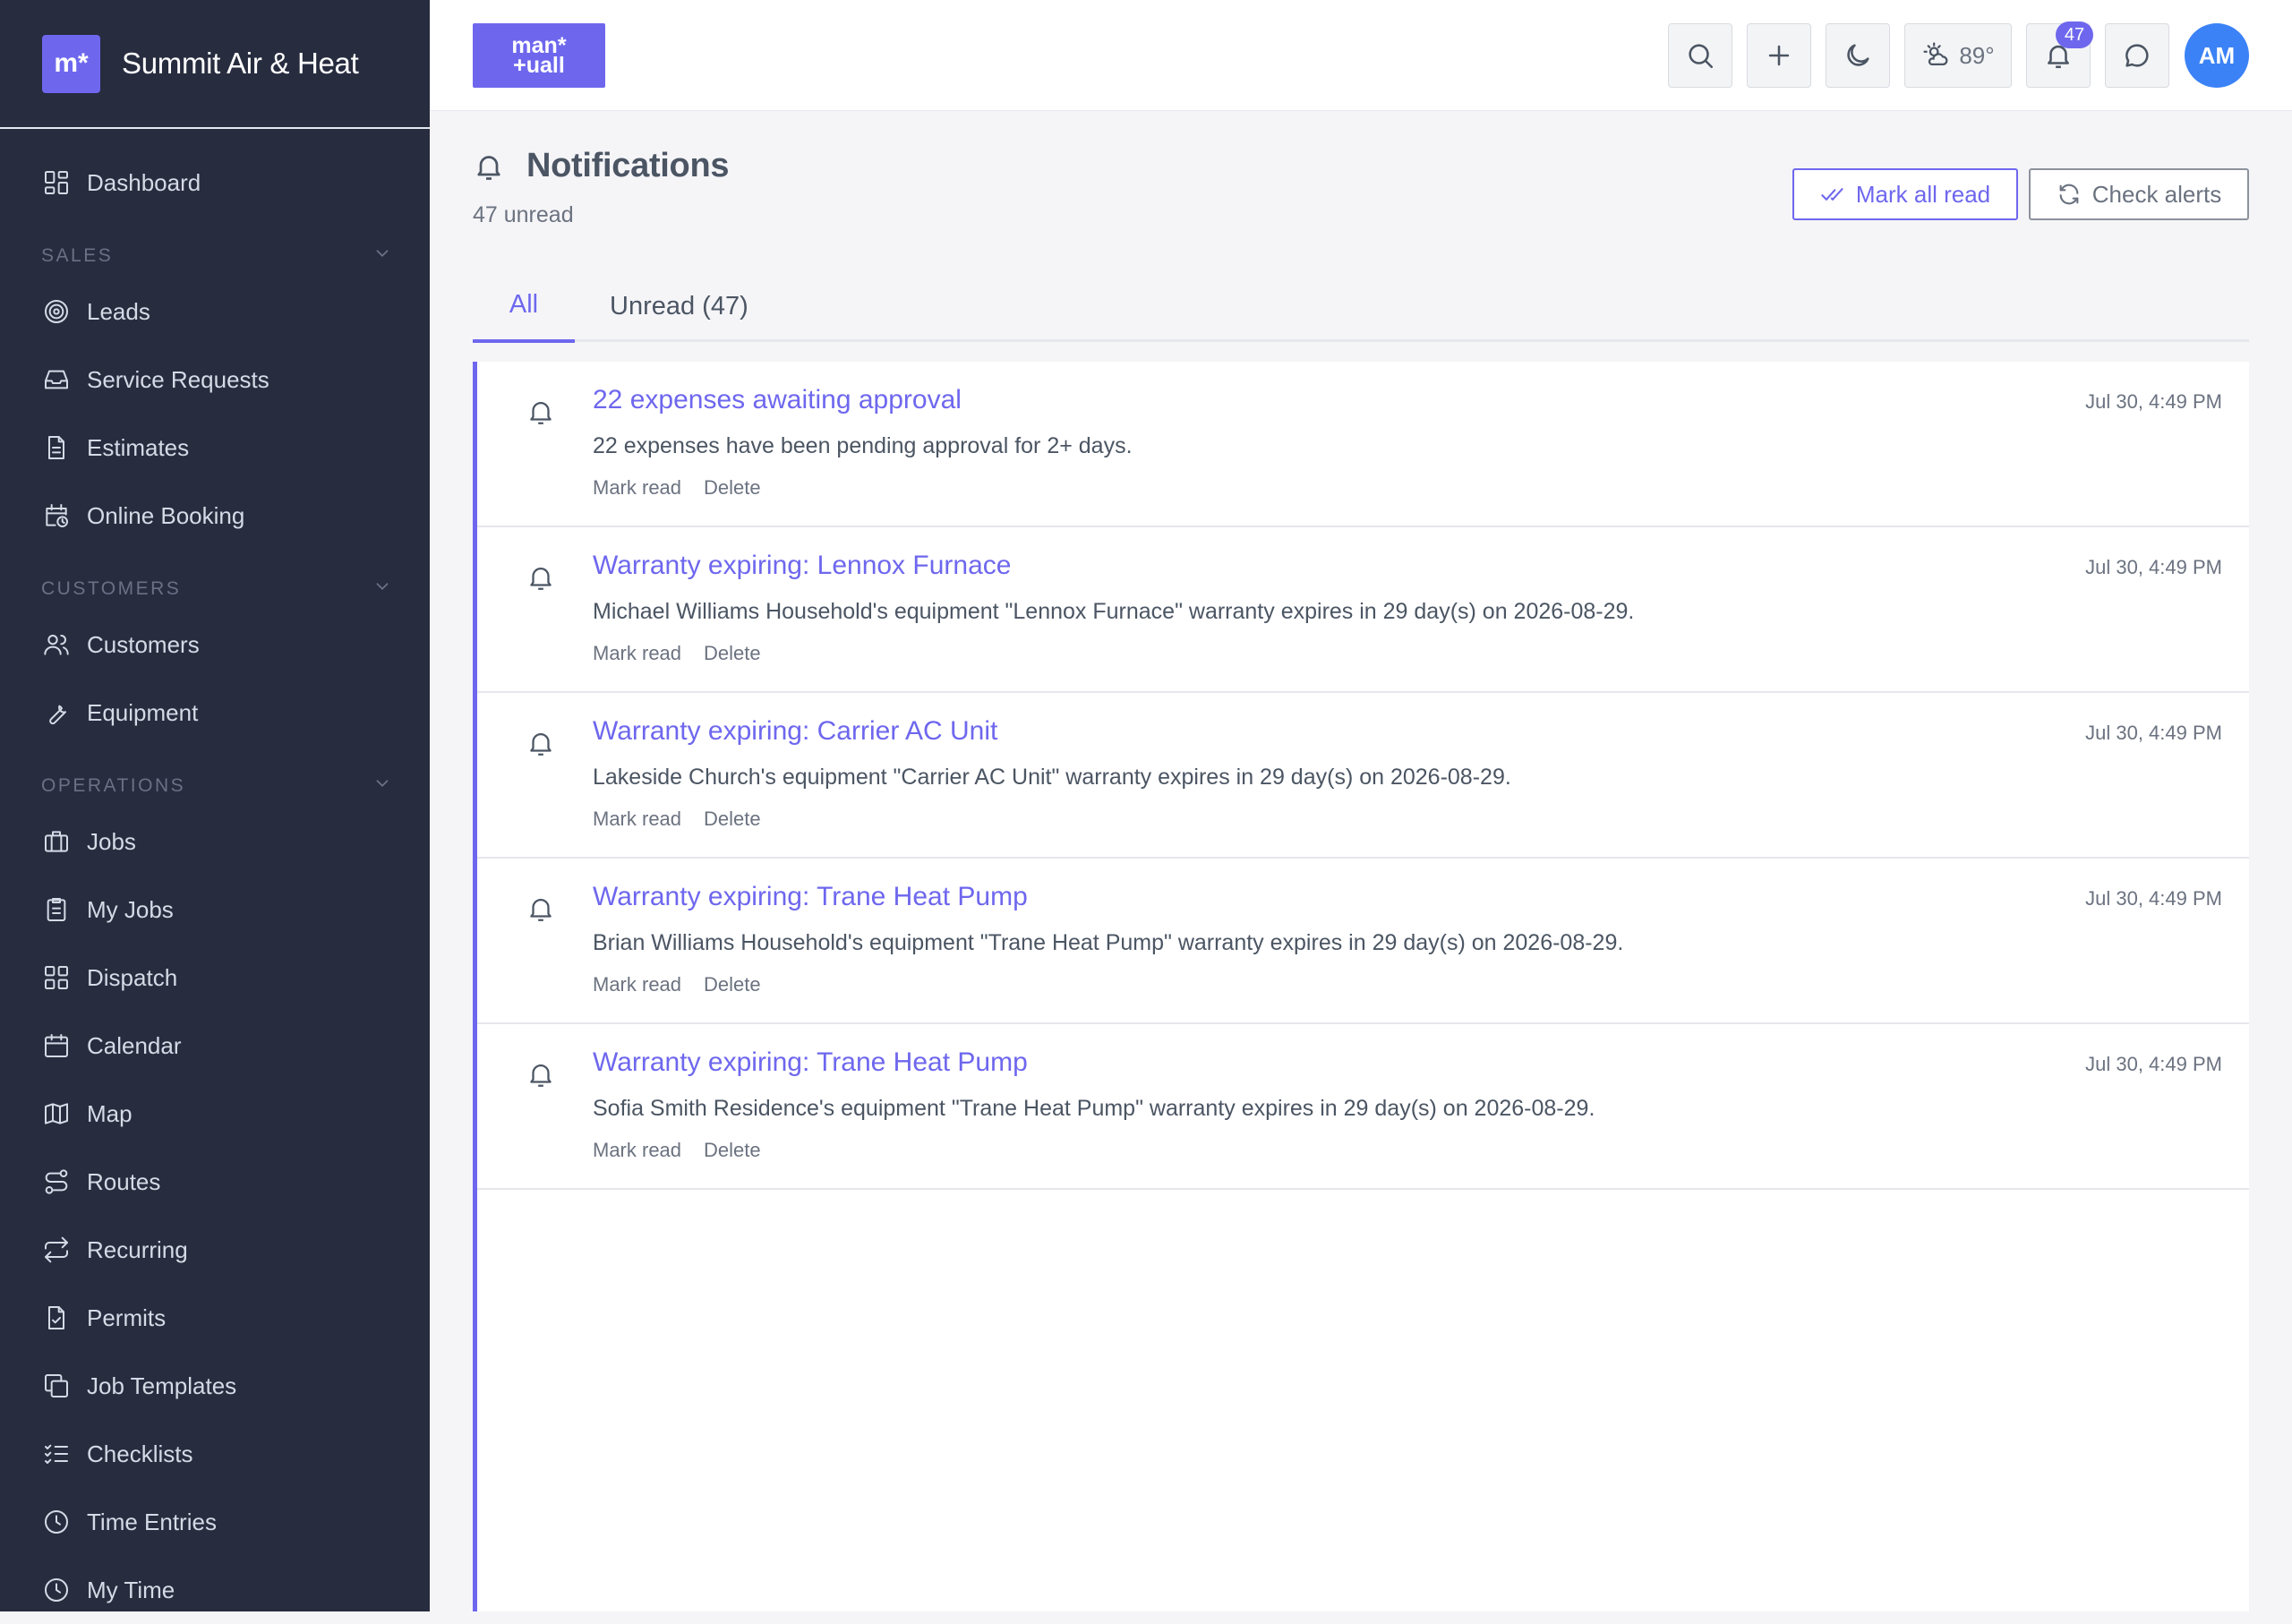  Describe the element at coordinates (140, 1453) in the screenshot. I see `sidebar-item-label: Checklists` at that location.